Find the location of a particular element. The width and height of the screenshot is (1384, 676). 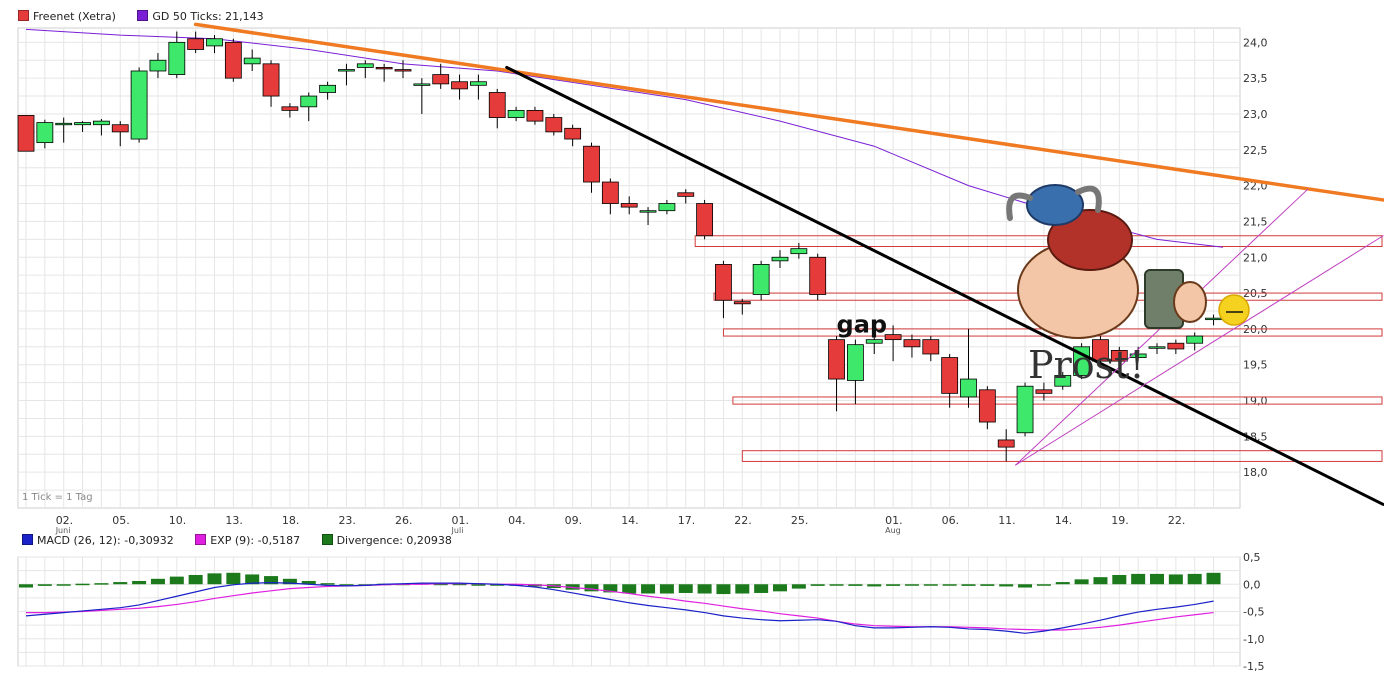

x-tick-label: 19. is located at coordinates (1120, 520).